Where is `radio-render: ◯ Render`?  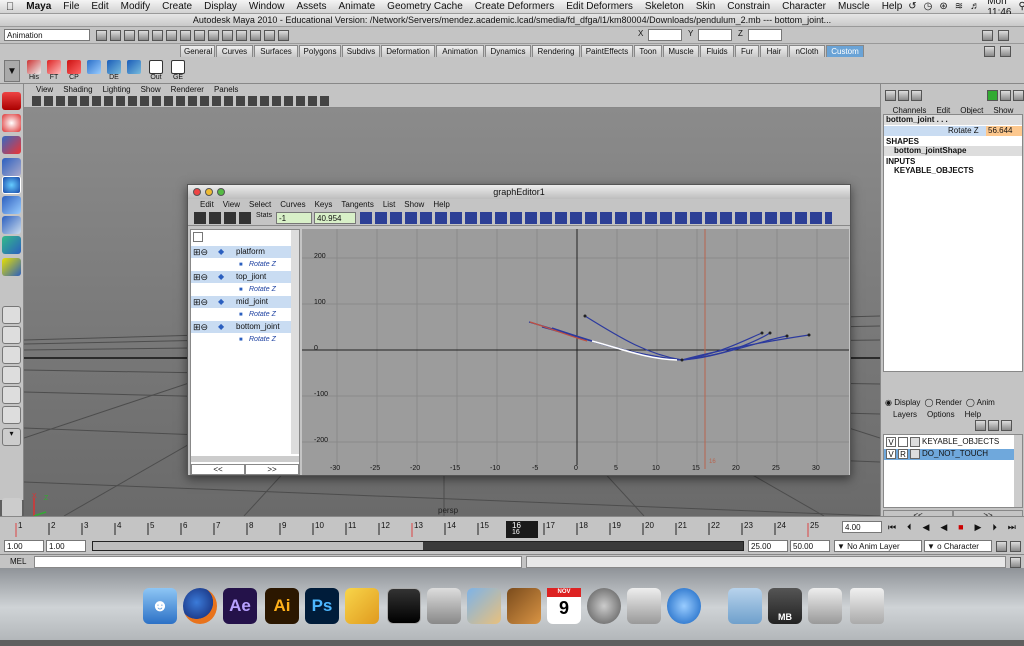 radio-render: ◯ Render is located at coordinates (942, 402).